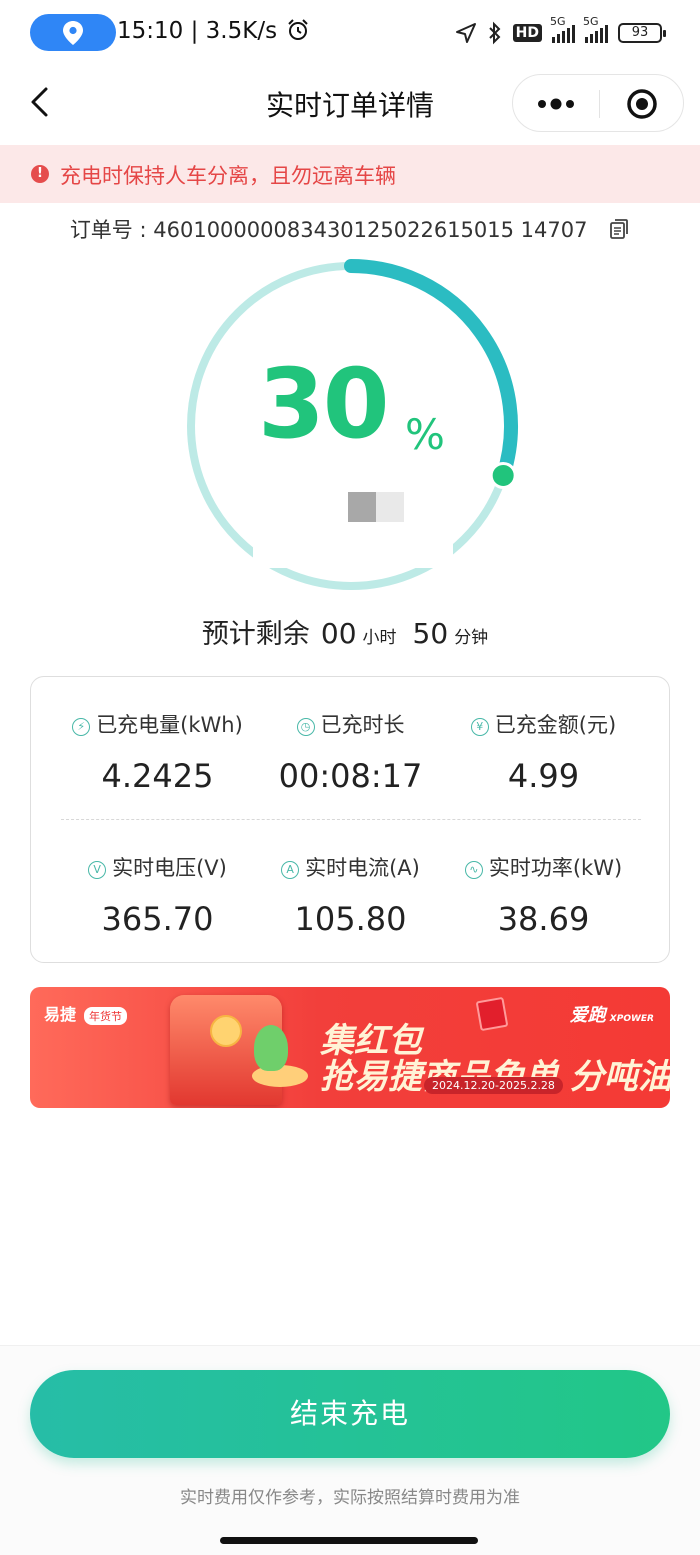 The image size is (700, 1555). Describe the element at coordinates (543, 776) in the screenshot. I see `stat-amount-value: 4.99` at that location.